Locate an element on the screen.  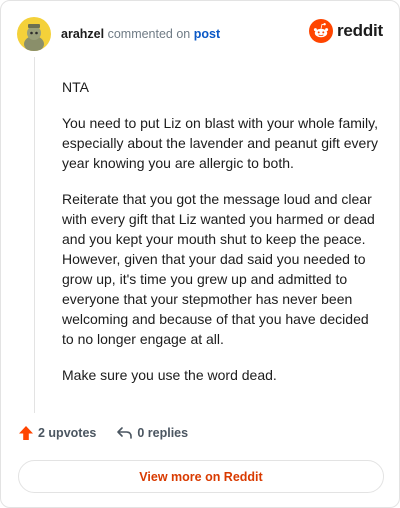
reddit-snoo-icon is located at coordinates (320, 31).